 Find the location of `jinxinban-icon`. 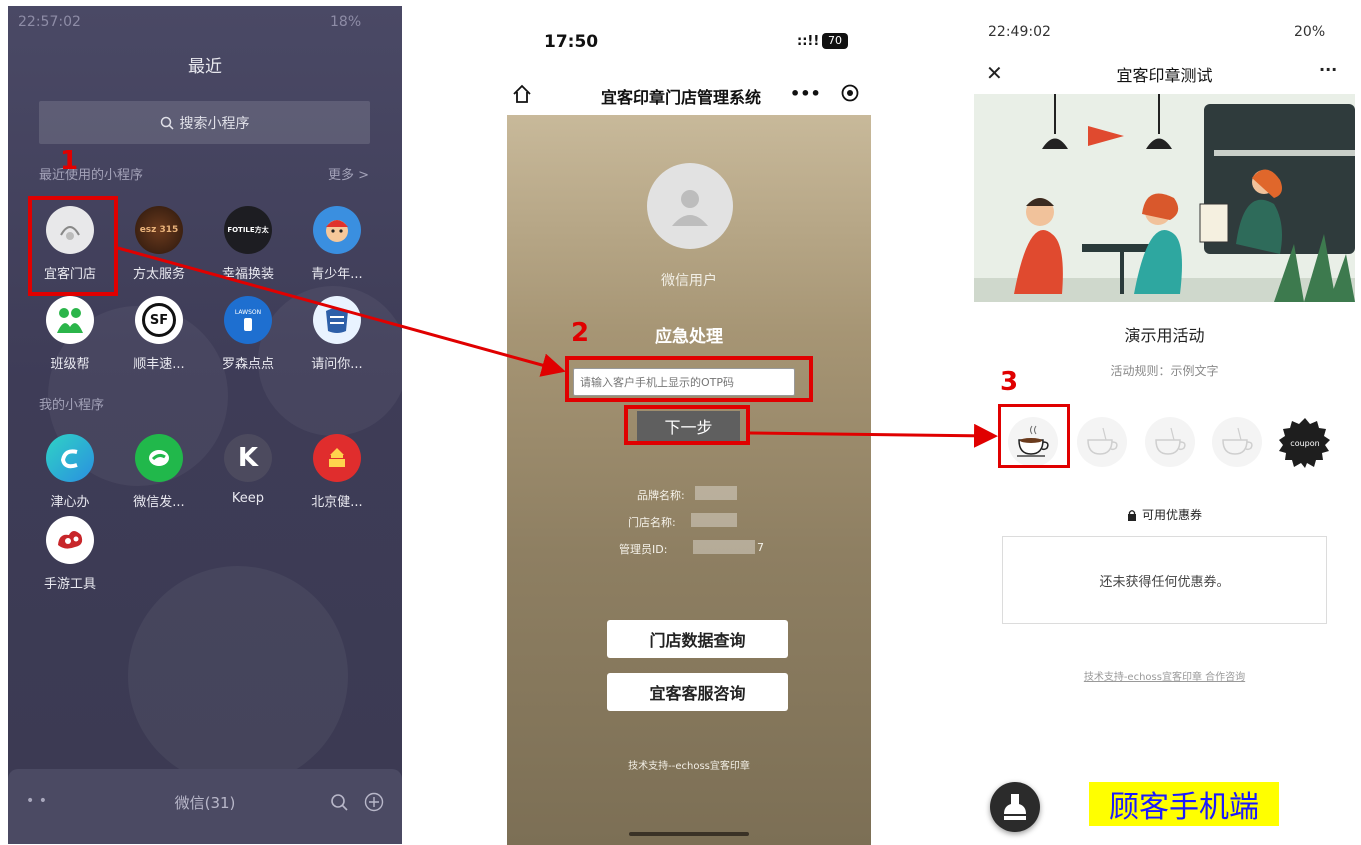

jinxinban-icon is located at coordinates (70, 458).